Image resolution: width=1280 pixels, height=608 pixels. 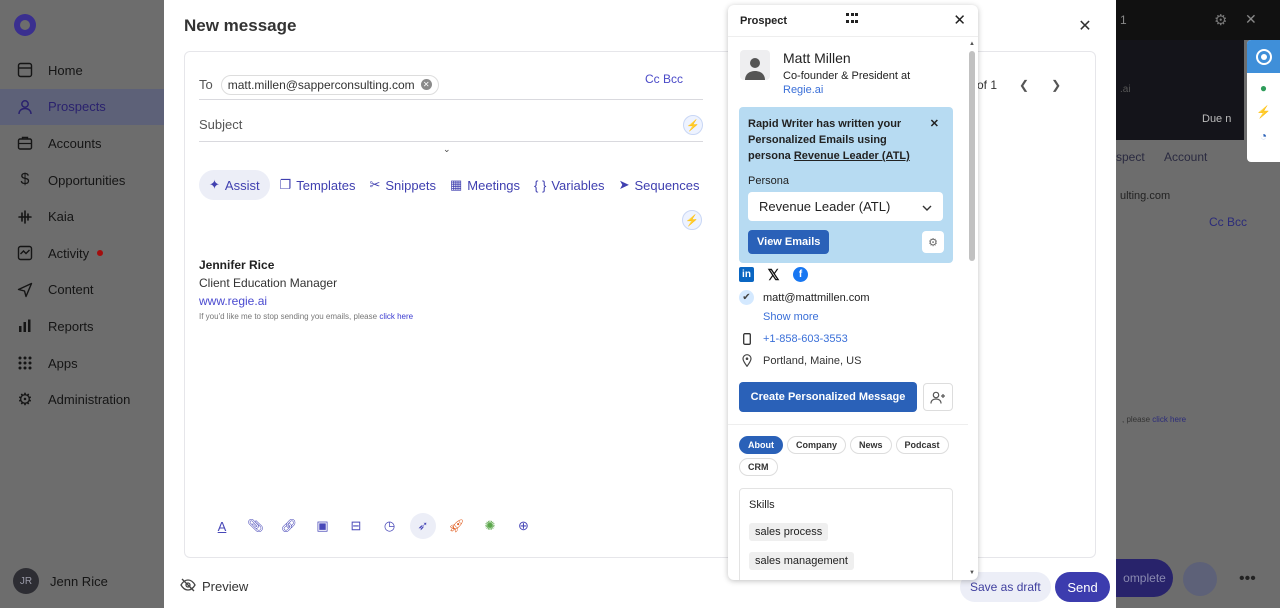 I want to click on view-emails-button: View Emails, so click(x=789, y=242).